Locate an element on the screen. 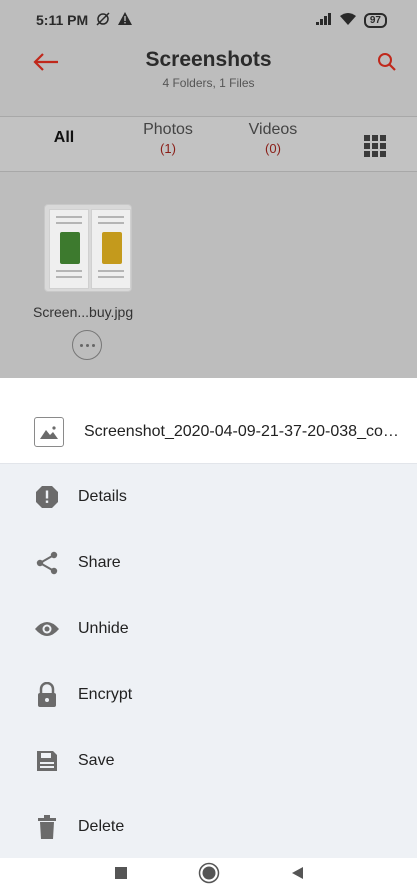  wifi-icon is located at coordinates (347, 20).